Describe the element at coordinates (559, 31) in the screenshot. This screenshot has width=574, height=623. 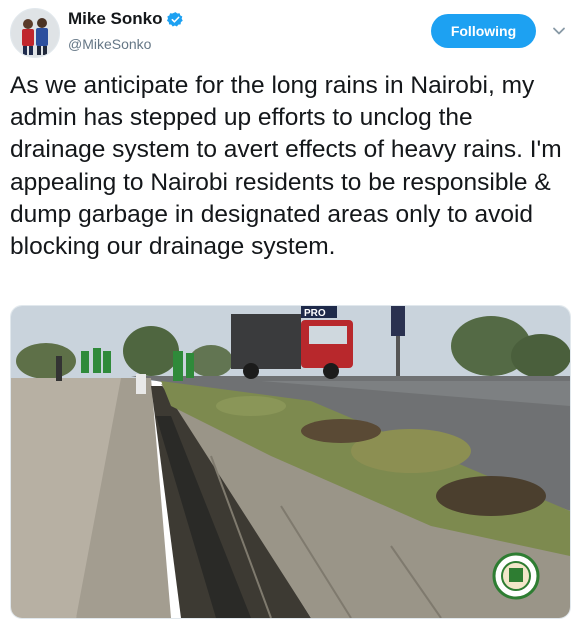
I see `chevron-down-icon` at that location.